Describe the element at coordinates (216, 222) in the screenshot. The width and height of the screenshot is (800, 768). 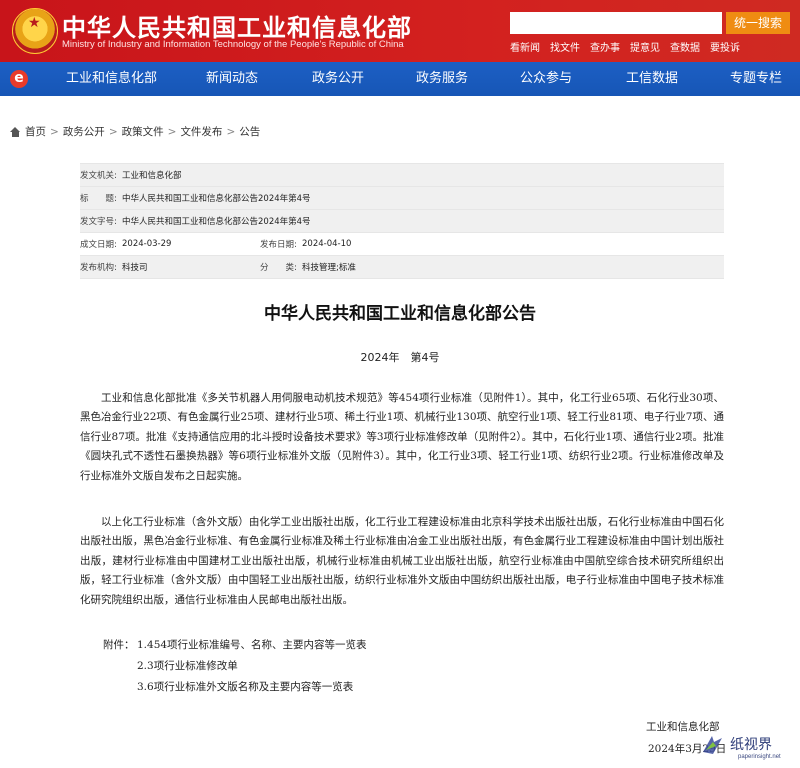
I see `docno-value: 中华人民共和国工业和信息化部公告2024年第4号` at that location.